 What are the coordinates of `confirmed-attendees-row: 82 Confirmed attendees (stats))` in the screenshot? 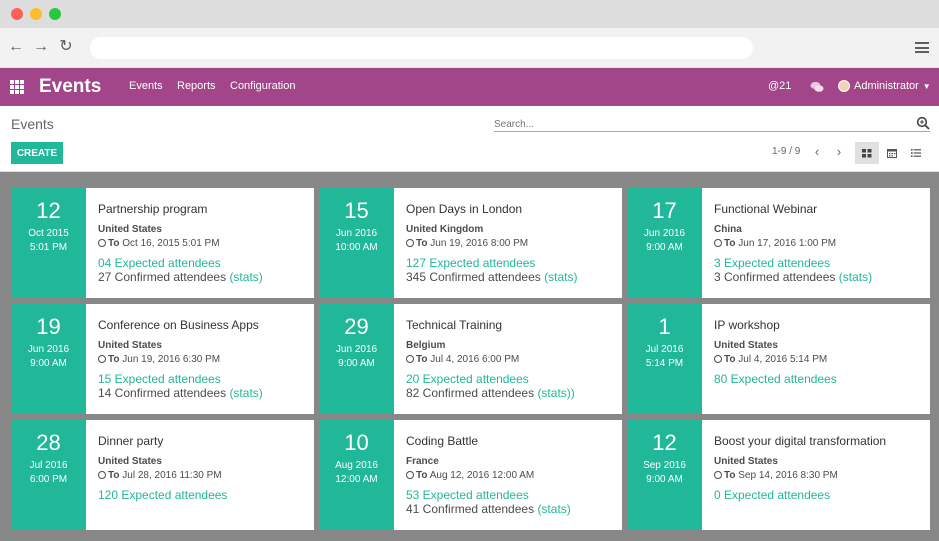 It's located at (490, 393).